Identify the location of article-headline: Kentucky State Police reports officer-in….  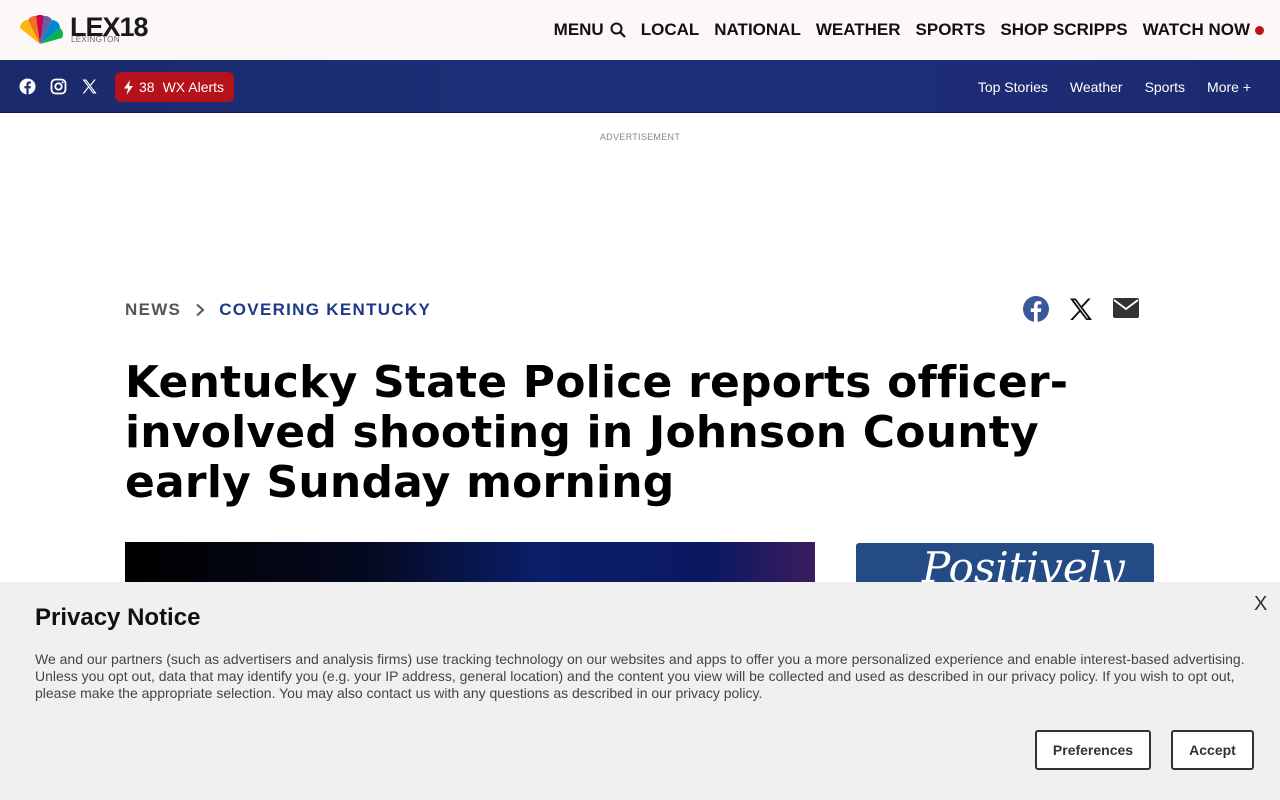
(597, 432).